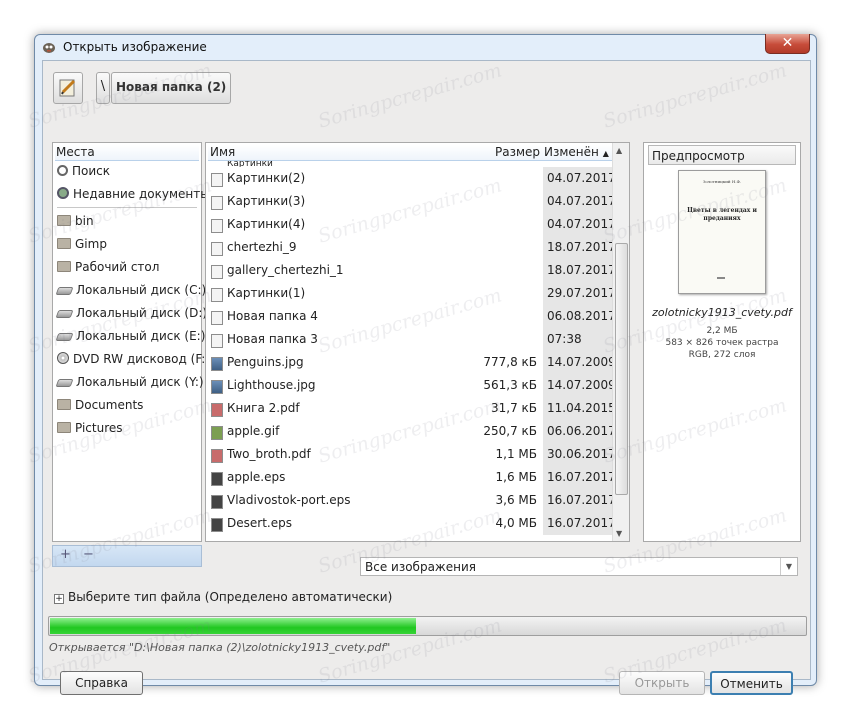 This screenshot has height=719, width=849. What do you see at coordinates (427, 626) in the screenshot?
I see `loading-progress-bar` at bounding box center [427, 626].